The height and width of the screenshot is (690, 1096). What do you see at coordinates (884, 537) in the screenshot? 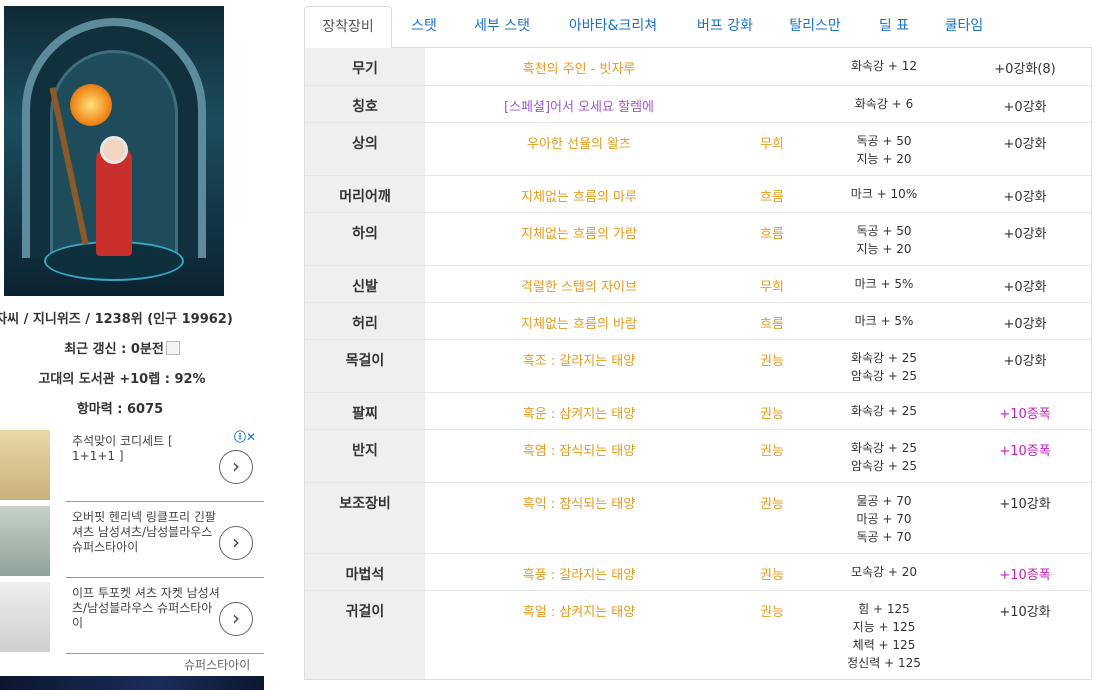
I see `equipment-stat-line: 독공 + 70` at bounding box center [884, 537].